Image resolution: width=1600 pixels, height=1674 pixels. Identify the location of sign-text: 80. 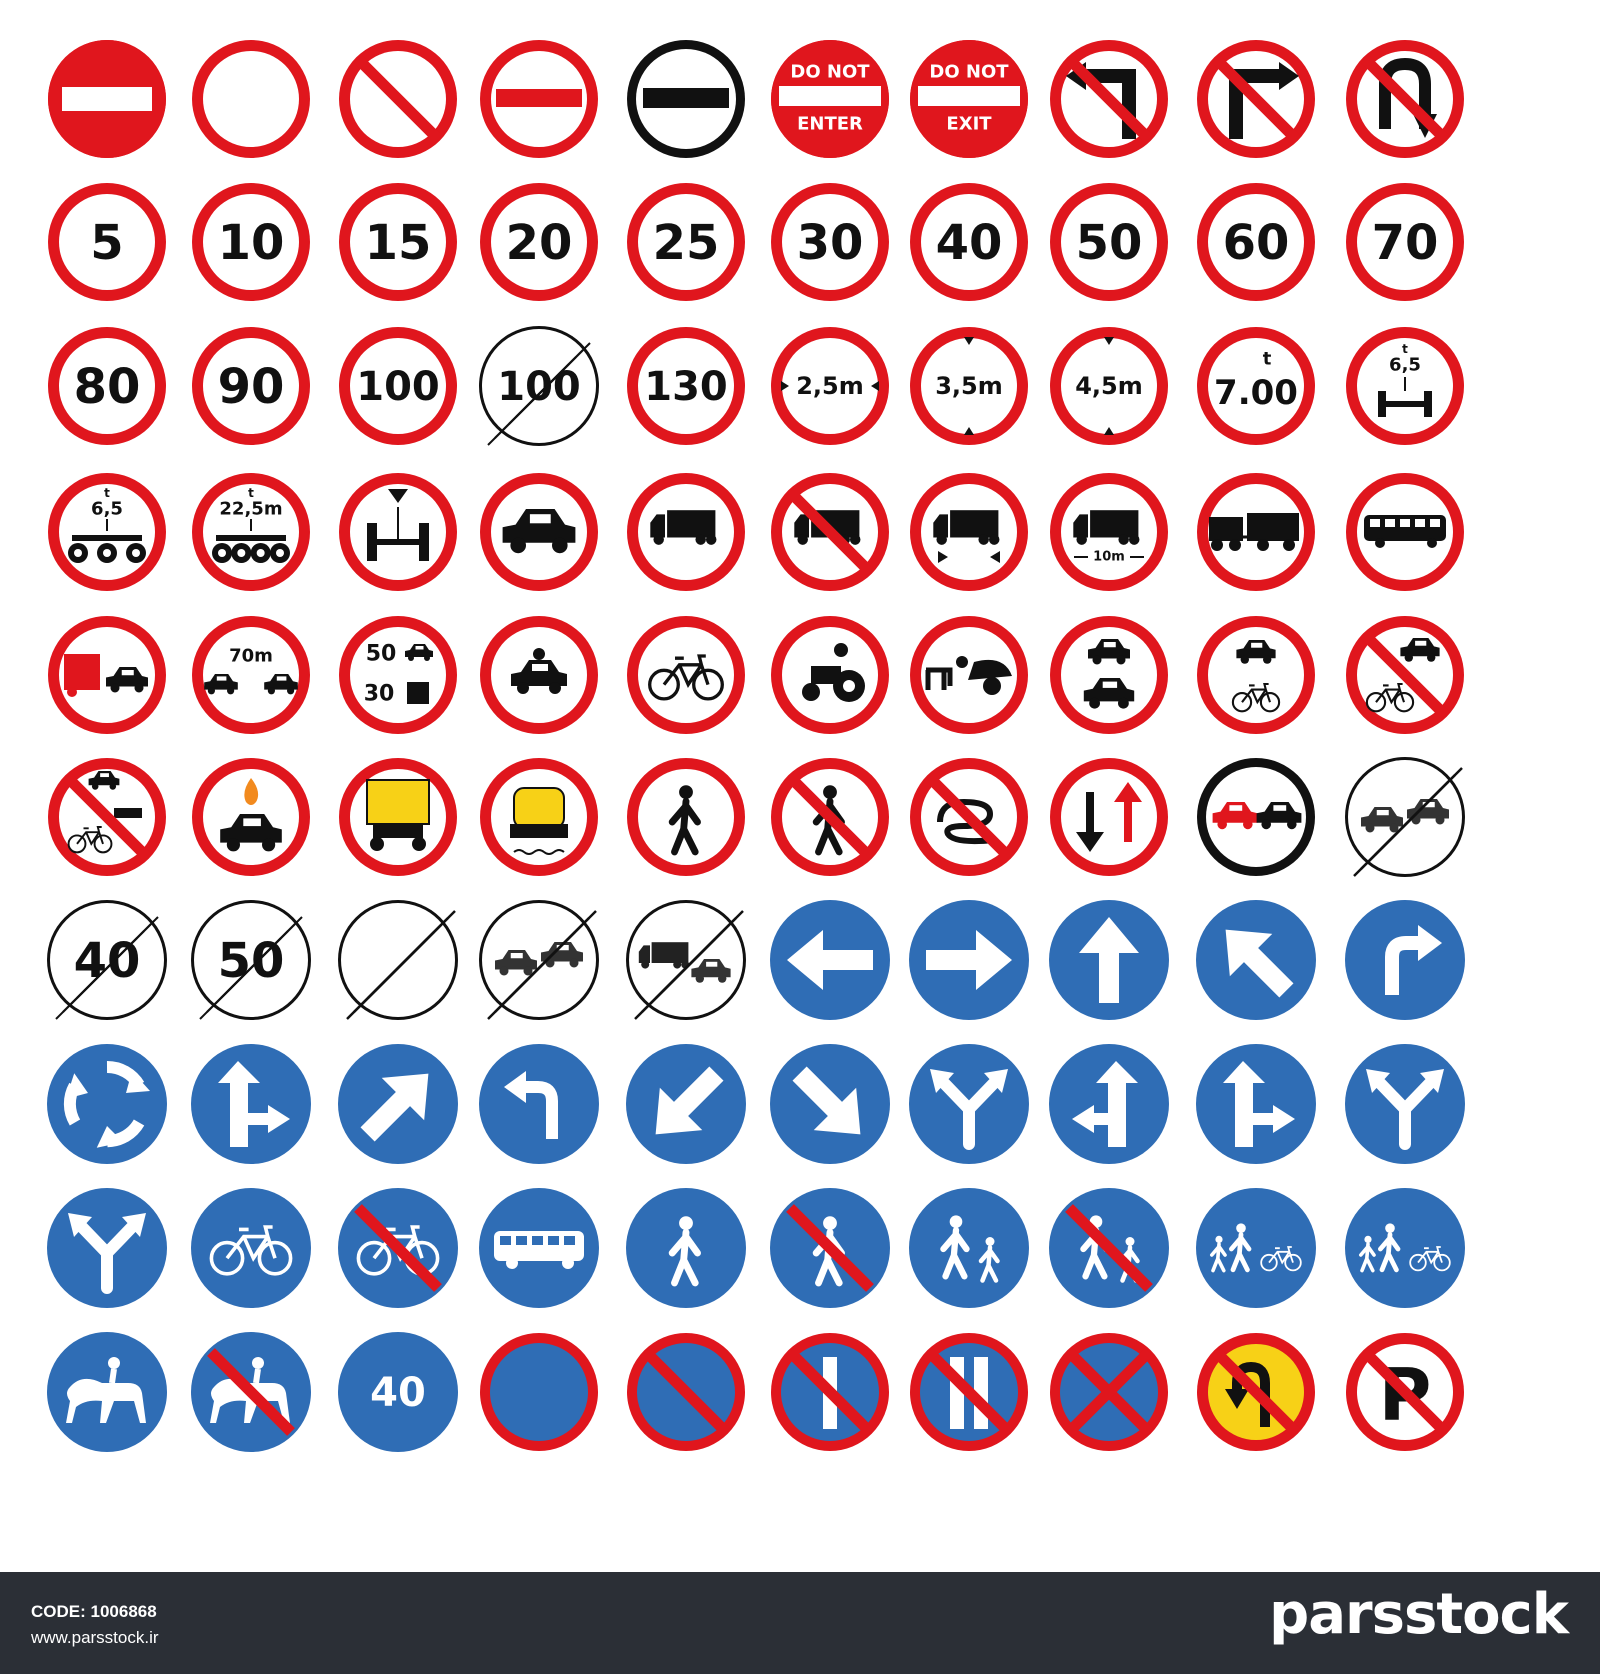
(107, 387).